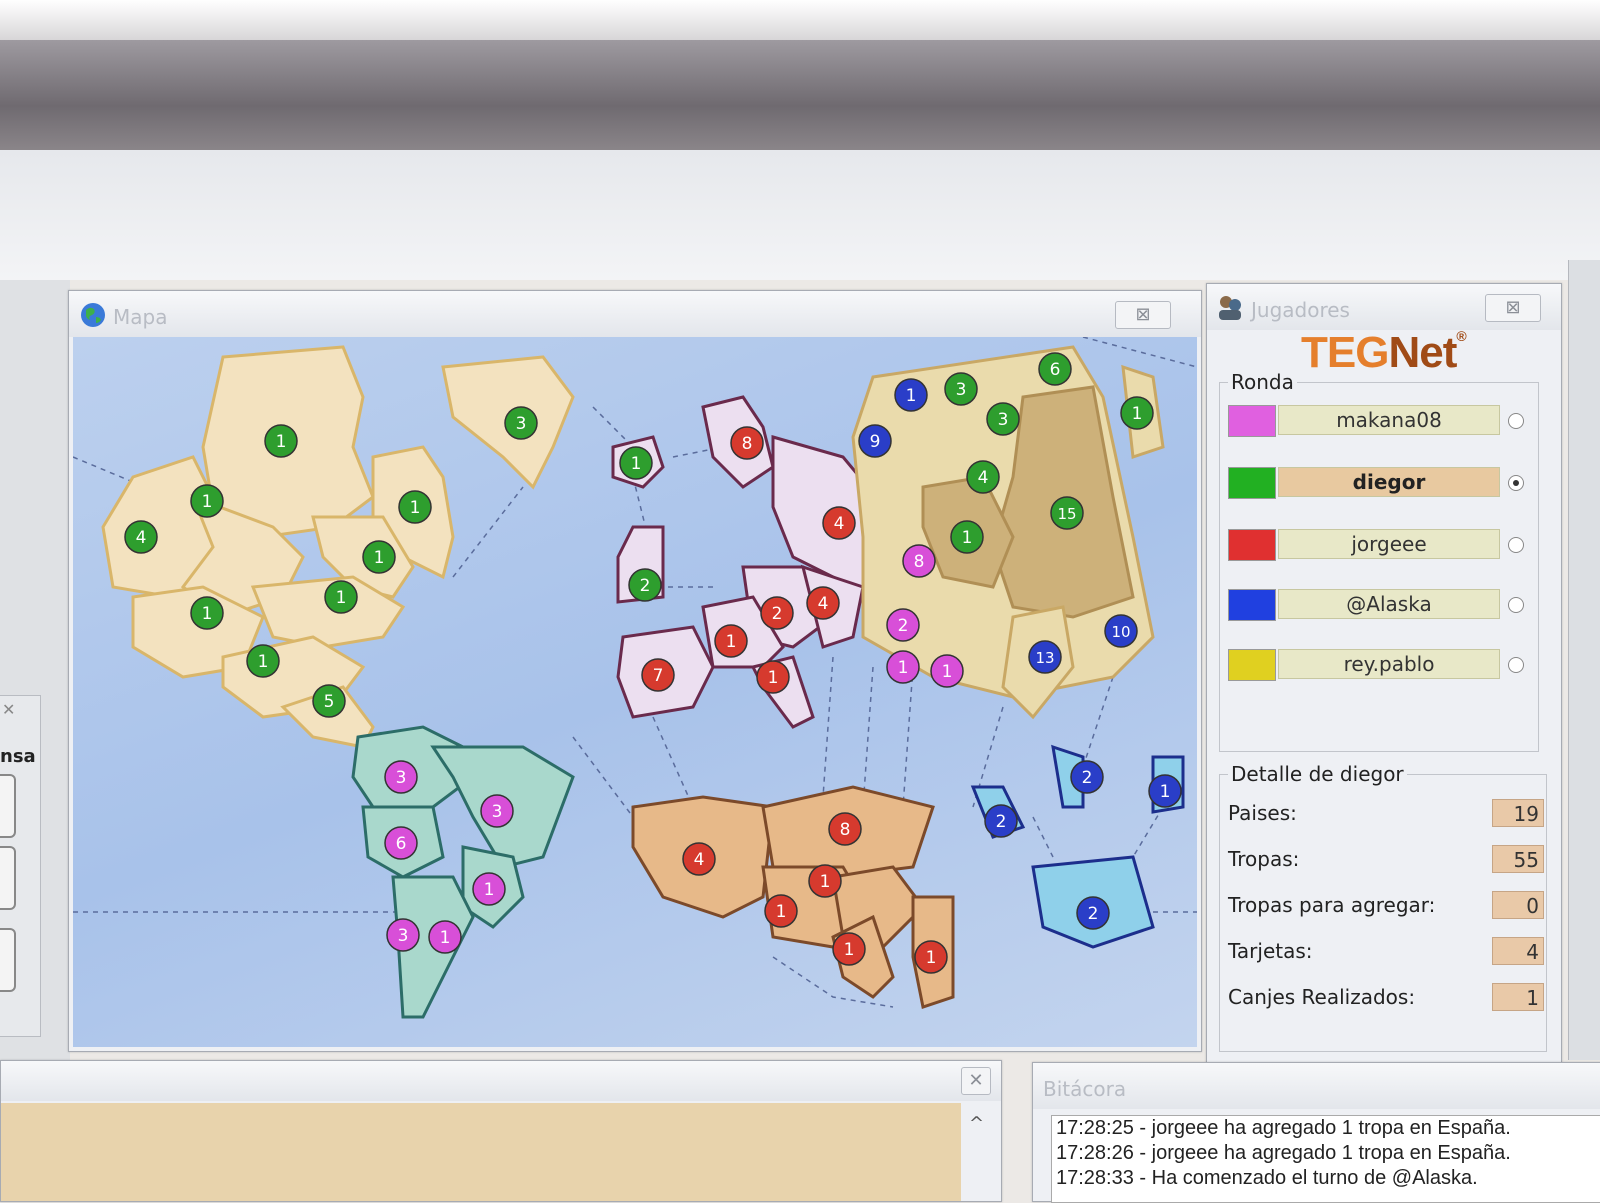 This screenshot has height=1203, width=1600. What do you see at coordinates (1378, 544) in the screenshot?
I see `player-row: jorgeee` at bounding box center [1378, 544].